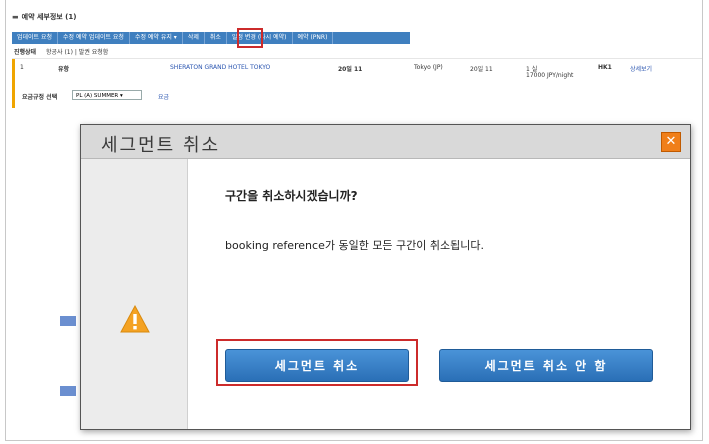 The height and width of the screenshot is (444, 709). What do you see at coordinates (156, 38) in the screenshot?
I see `toolbar-item-modify-keep: 수정 예약 유지 ▾` at bounding box center [156, 38].